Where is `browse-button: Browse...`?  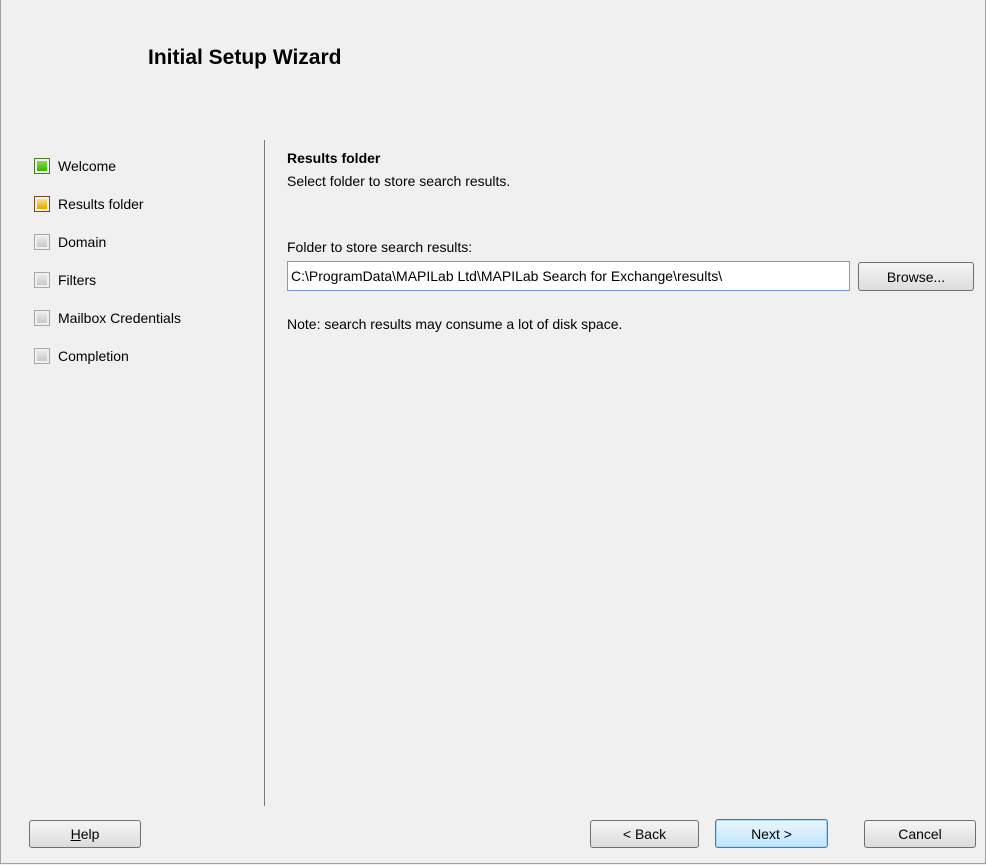
browse-button: Browse... is located at coordinates (916, 276).